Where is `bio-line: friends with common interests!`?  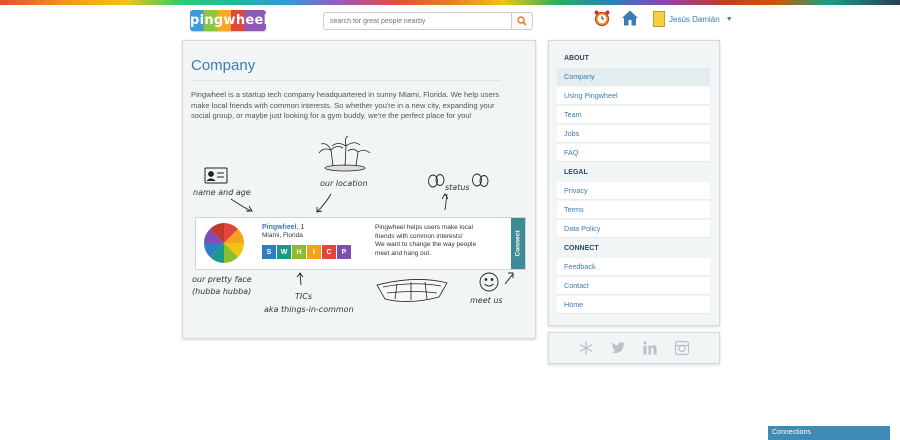
bio-line: friends with common interests! is located at coordinates (419, 236).